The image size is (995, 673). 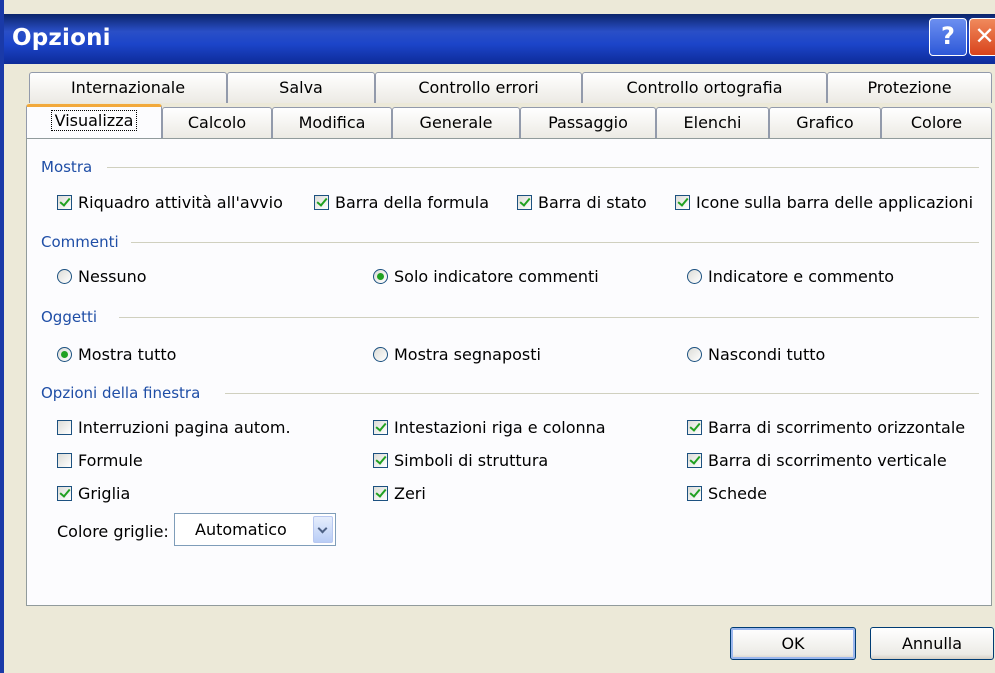 I want to click on checkbox-label: Intestazioni riga e colonna, so click(x=500, y=427).